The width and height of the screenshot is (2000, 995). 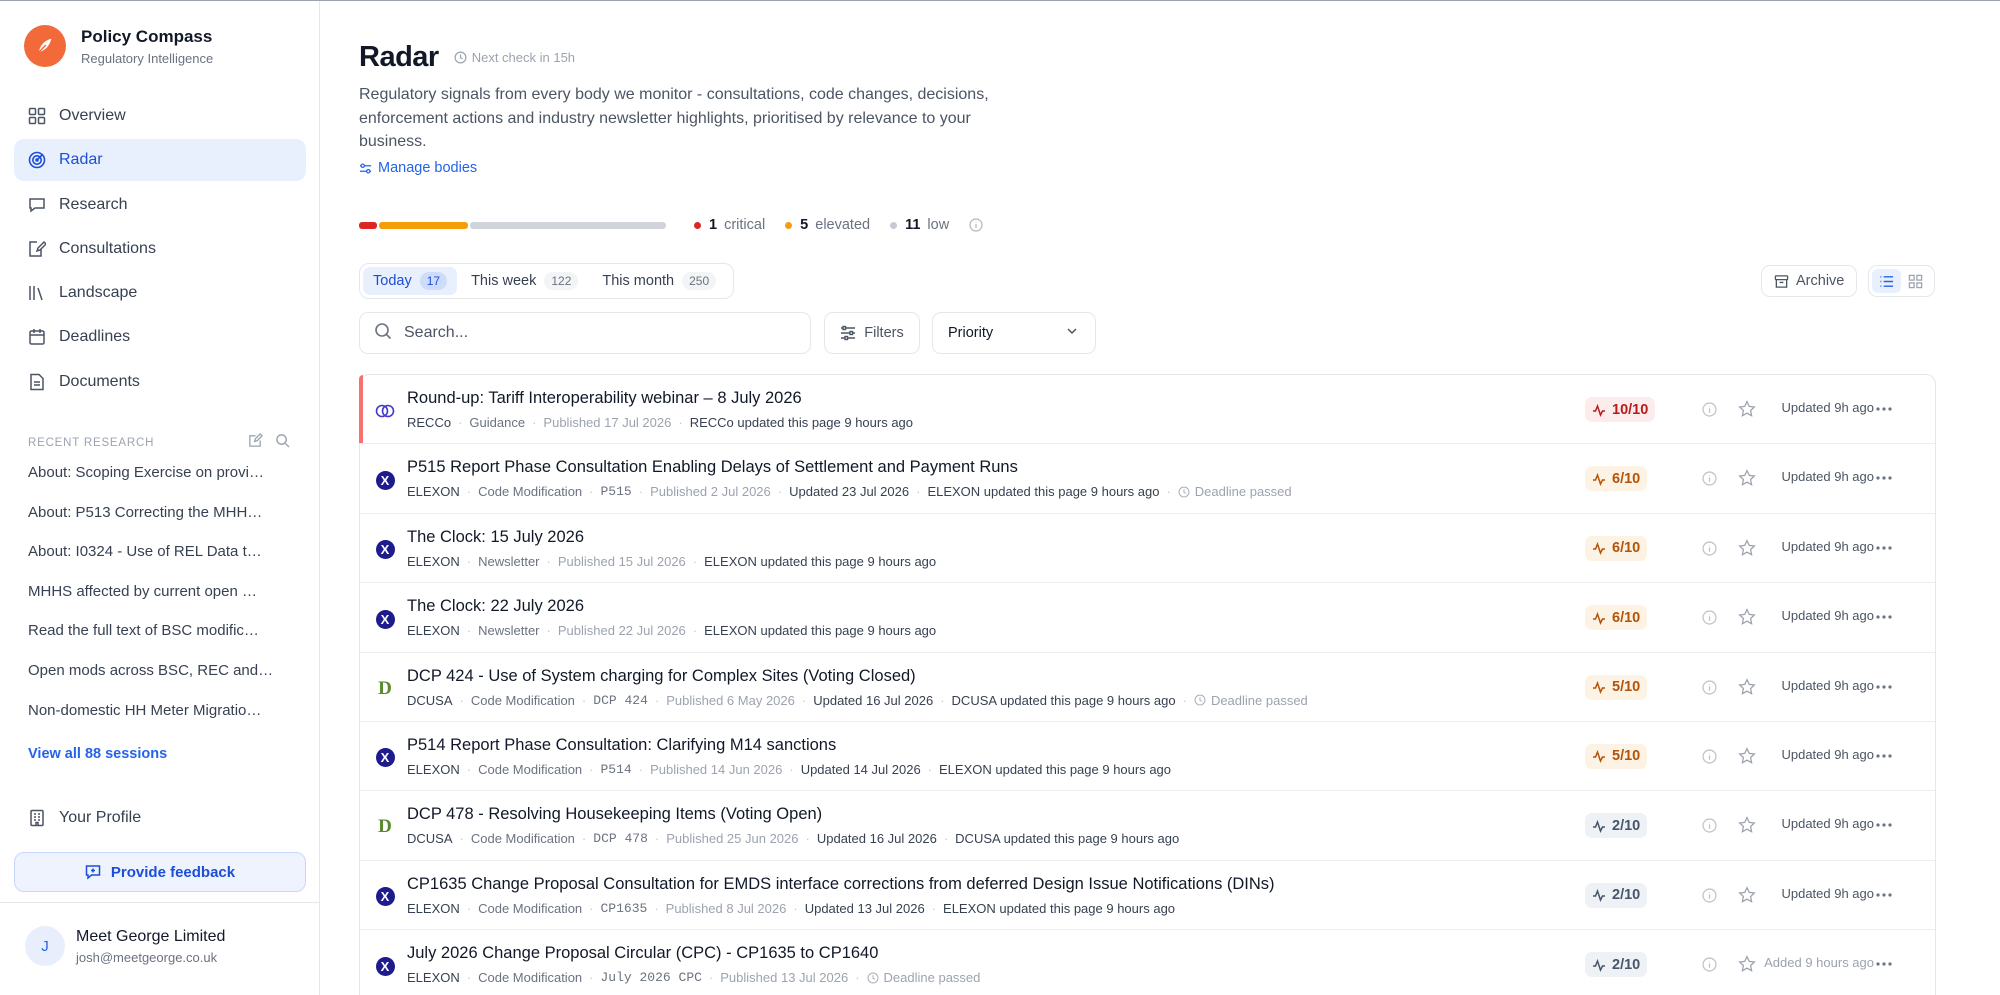 I want to click on library-icon, so click(x=37, y=293).